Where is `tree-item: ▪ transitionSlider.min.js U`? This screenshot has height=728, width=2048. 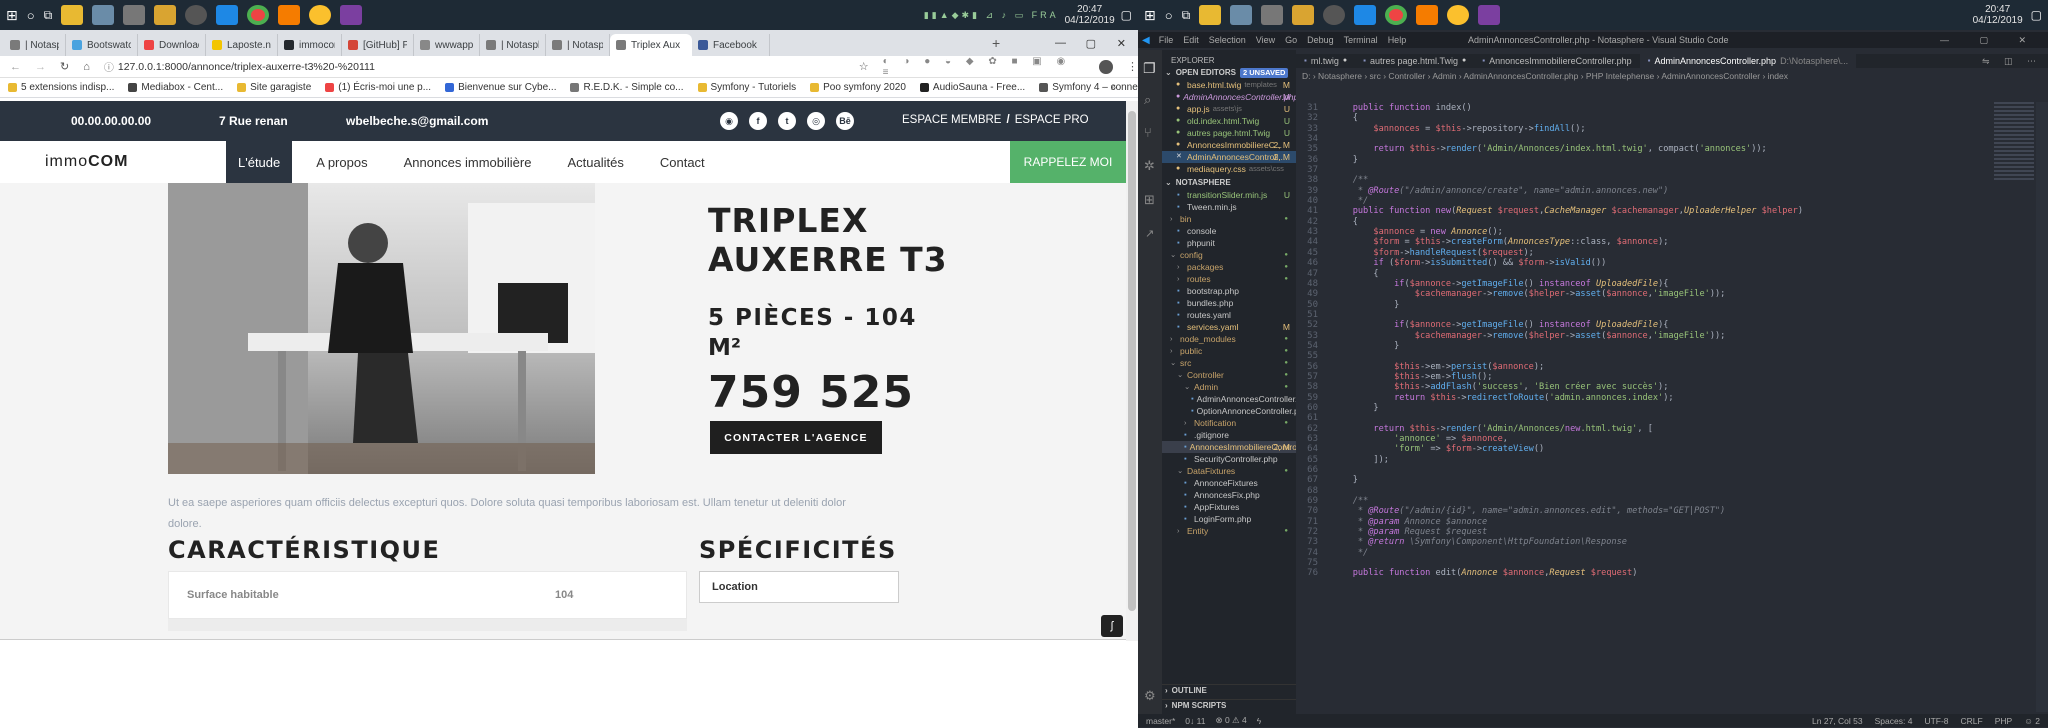
tree-item: ▪ transitionSlider.min.js U is located at coordinates (1229, 195).